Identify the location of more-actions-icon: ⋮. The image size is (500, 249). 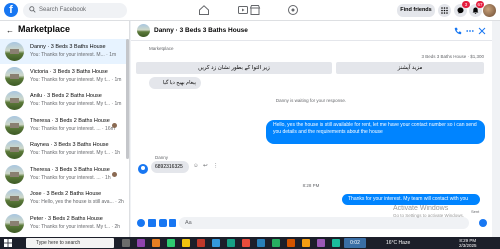
(216, 166).